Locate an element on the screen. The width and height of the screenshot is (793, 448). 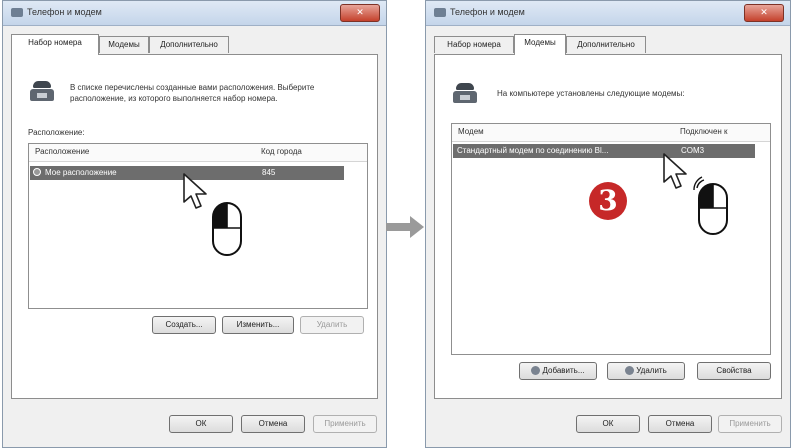
locations-group-label: Расположение: is located at coordinates (56, 132).